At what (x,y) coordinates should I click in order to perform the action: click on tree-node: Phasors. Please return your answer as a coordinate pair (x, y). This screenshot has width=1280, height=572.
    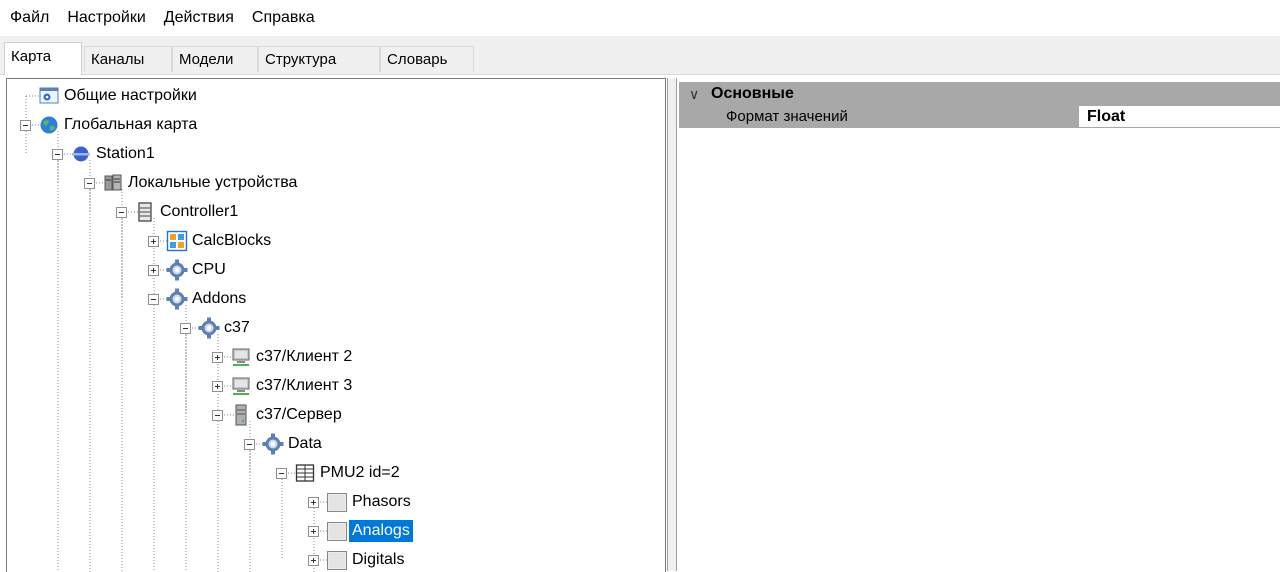
    Looking at the image, I should click on (361, 502).